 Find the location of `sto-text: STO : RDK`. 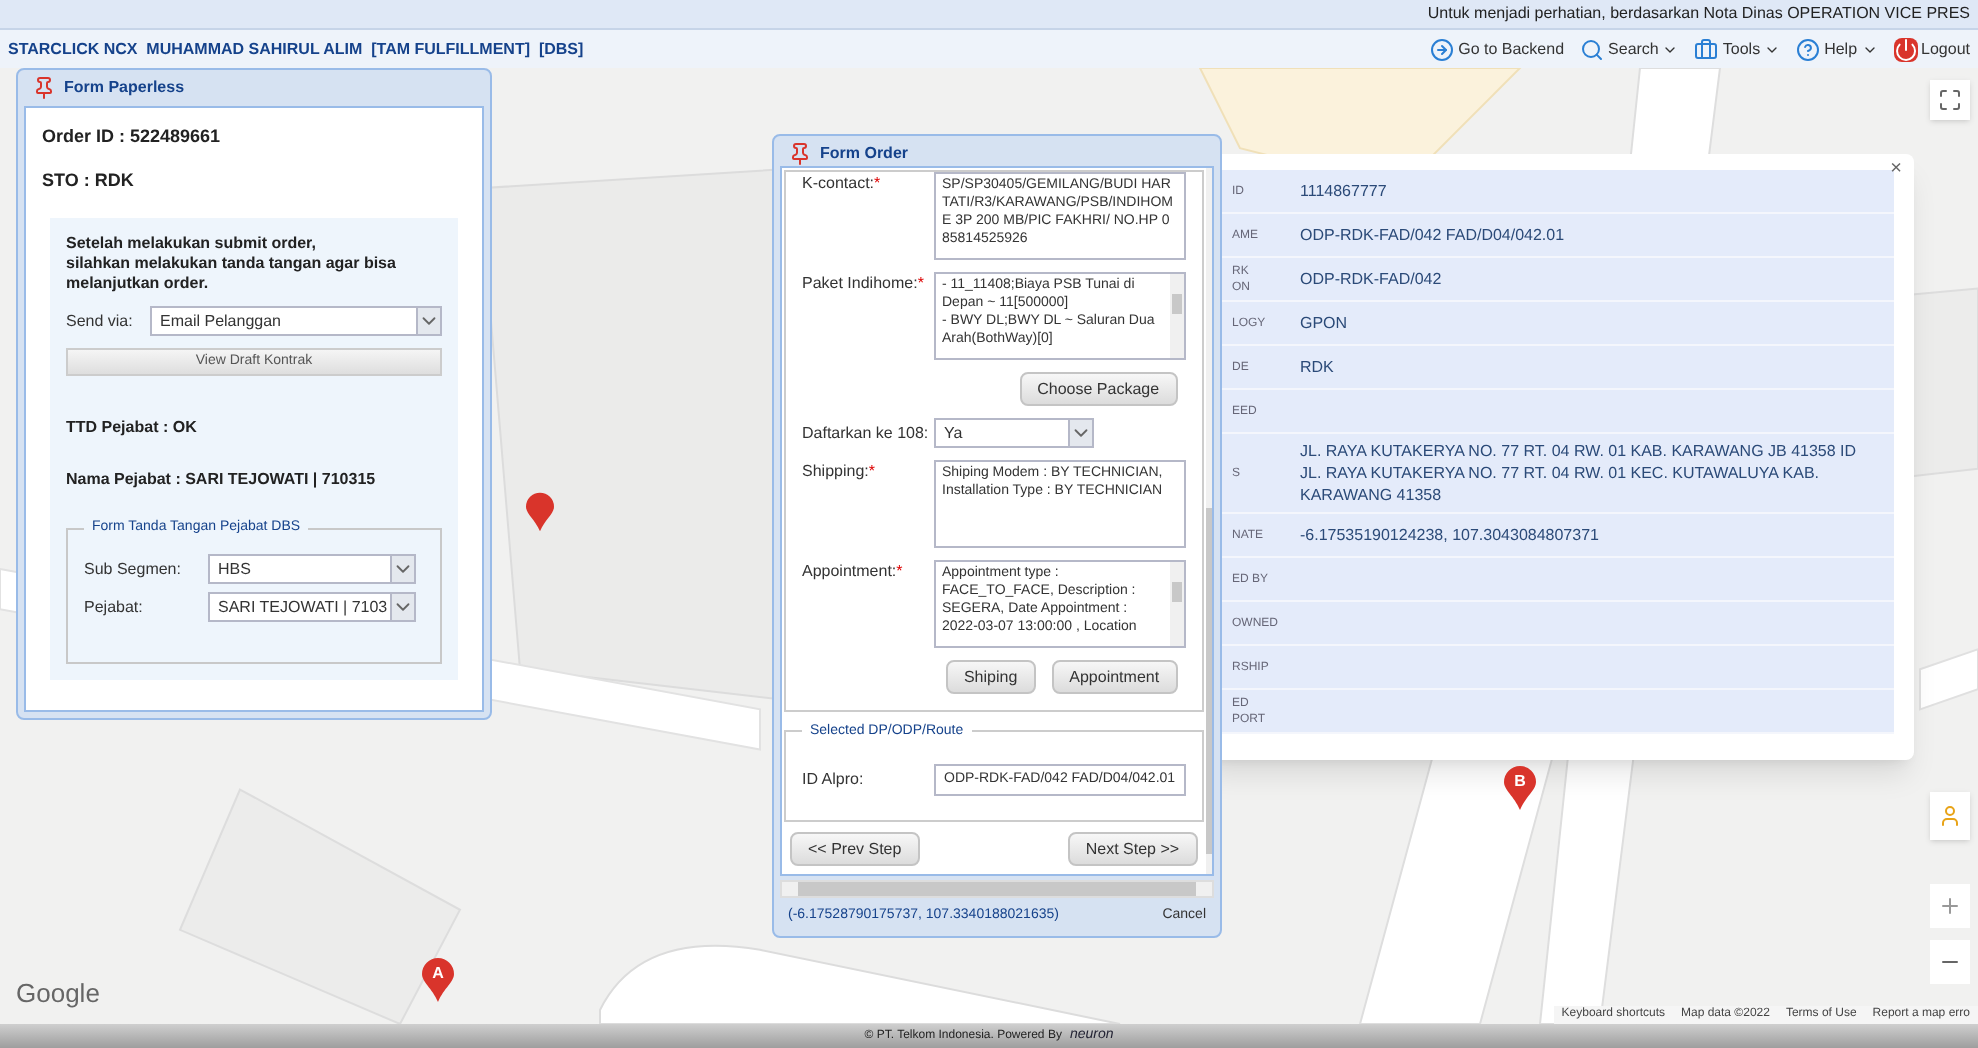

sto-text: STO : RDK is located at coordinates (89, 180).